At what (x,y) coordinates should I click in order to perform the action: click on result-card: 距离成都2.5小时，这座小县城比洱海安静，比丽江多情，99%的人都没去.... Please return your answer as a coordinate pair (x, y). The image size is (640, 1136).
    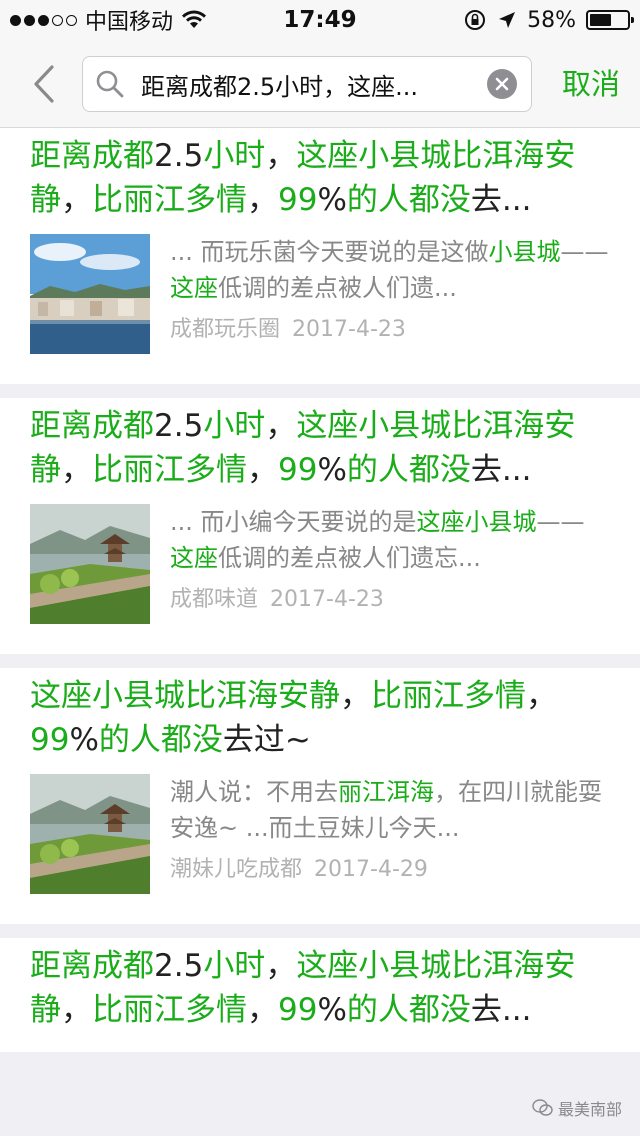
    Looking at the image, I should click on (320, 995).